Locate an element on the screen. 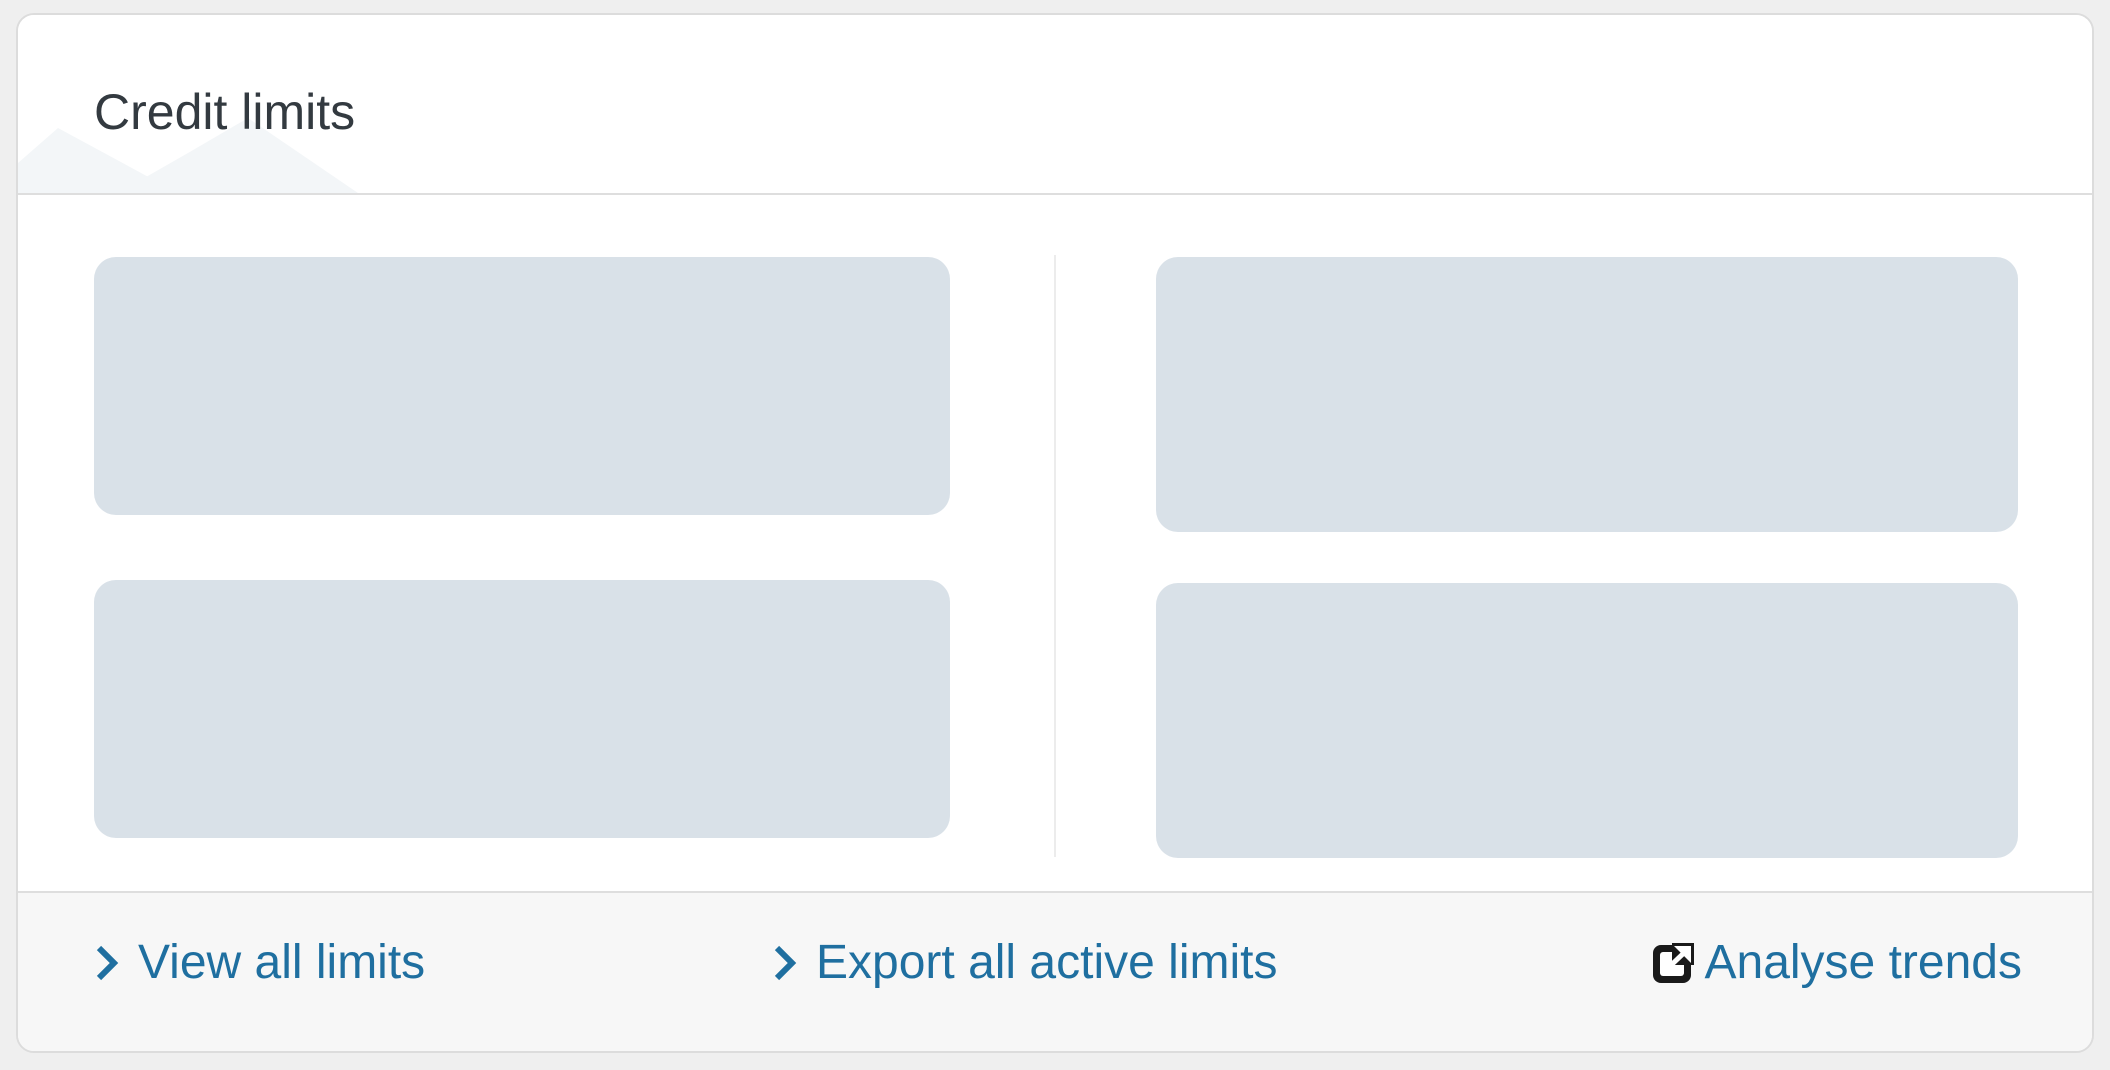  external-link-icon is located at coordinates (1674, 963).